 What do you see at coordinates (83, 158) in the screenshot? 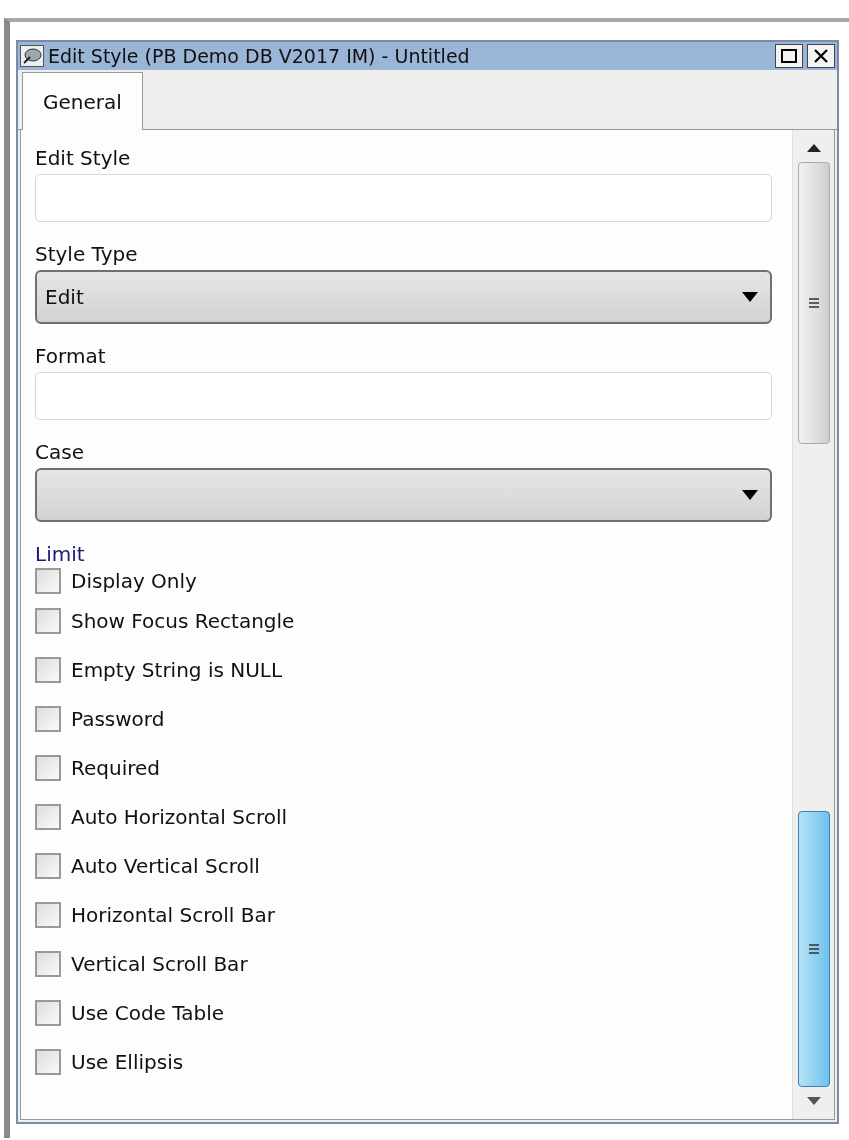
I see `field-label: Edit Style` at bounding box center [83, 158].